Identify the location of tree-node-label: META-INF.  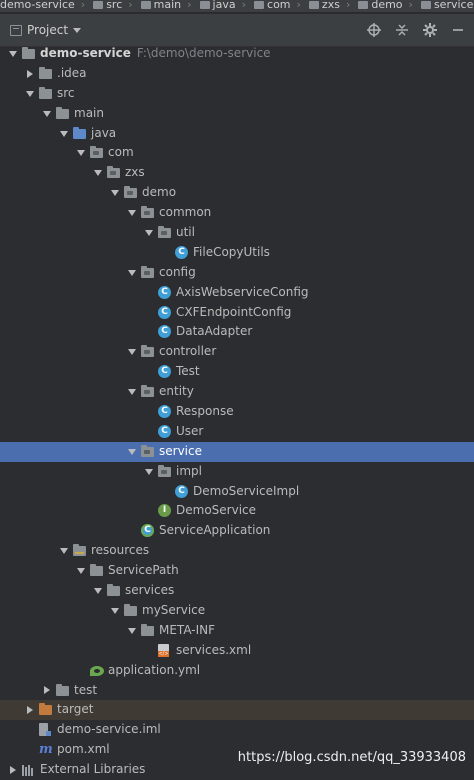
(187, 631).